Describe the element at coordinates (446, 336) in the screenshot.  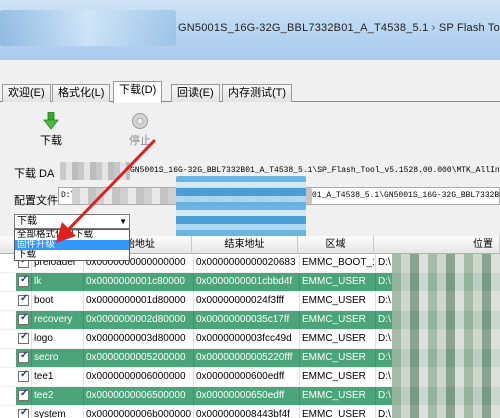
I see `redacted-region` at that location.